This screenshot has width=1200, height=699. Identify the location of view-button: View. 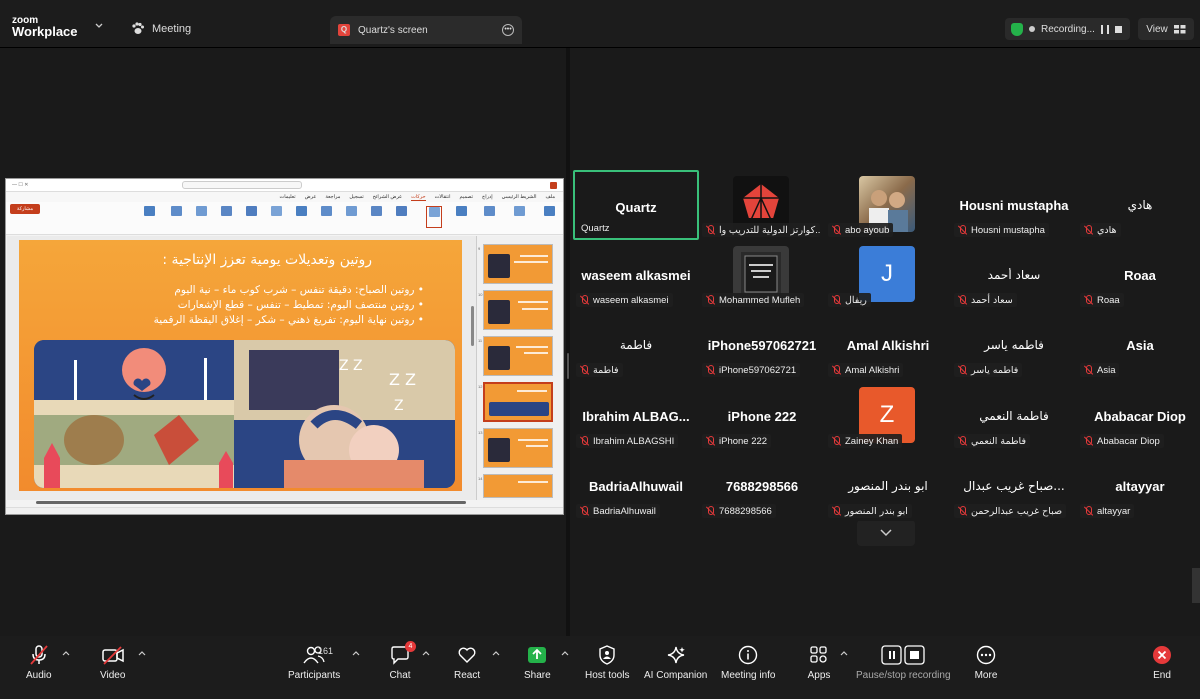
(1166, 29).